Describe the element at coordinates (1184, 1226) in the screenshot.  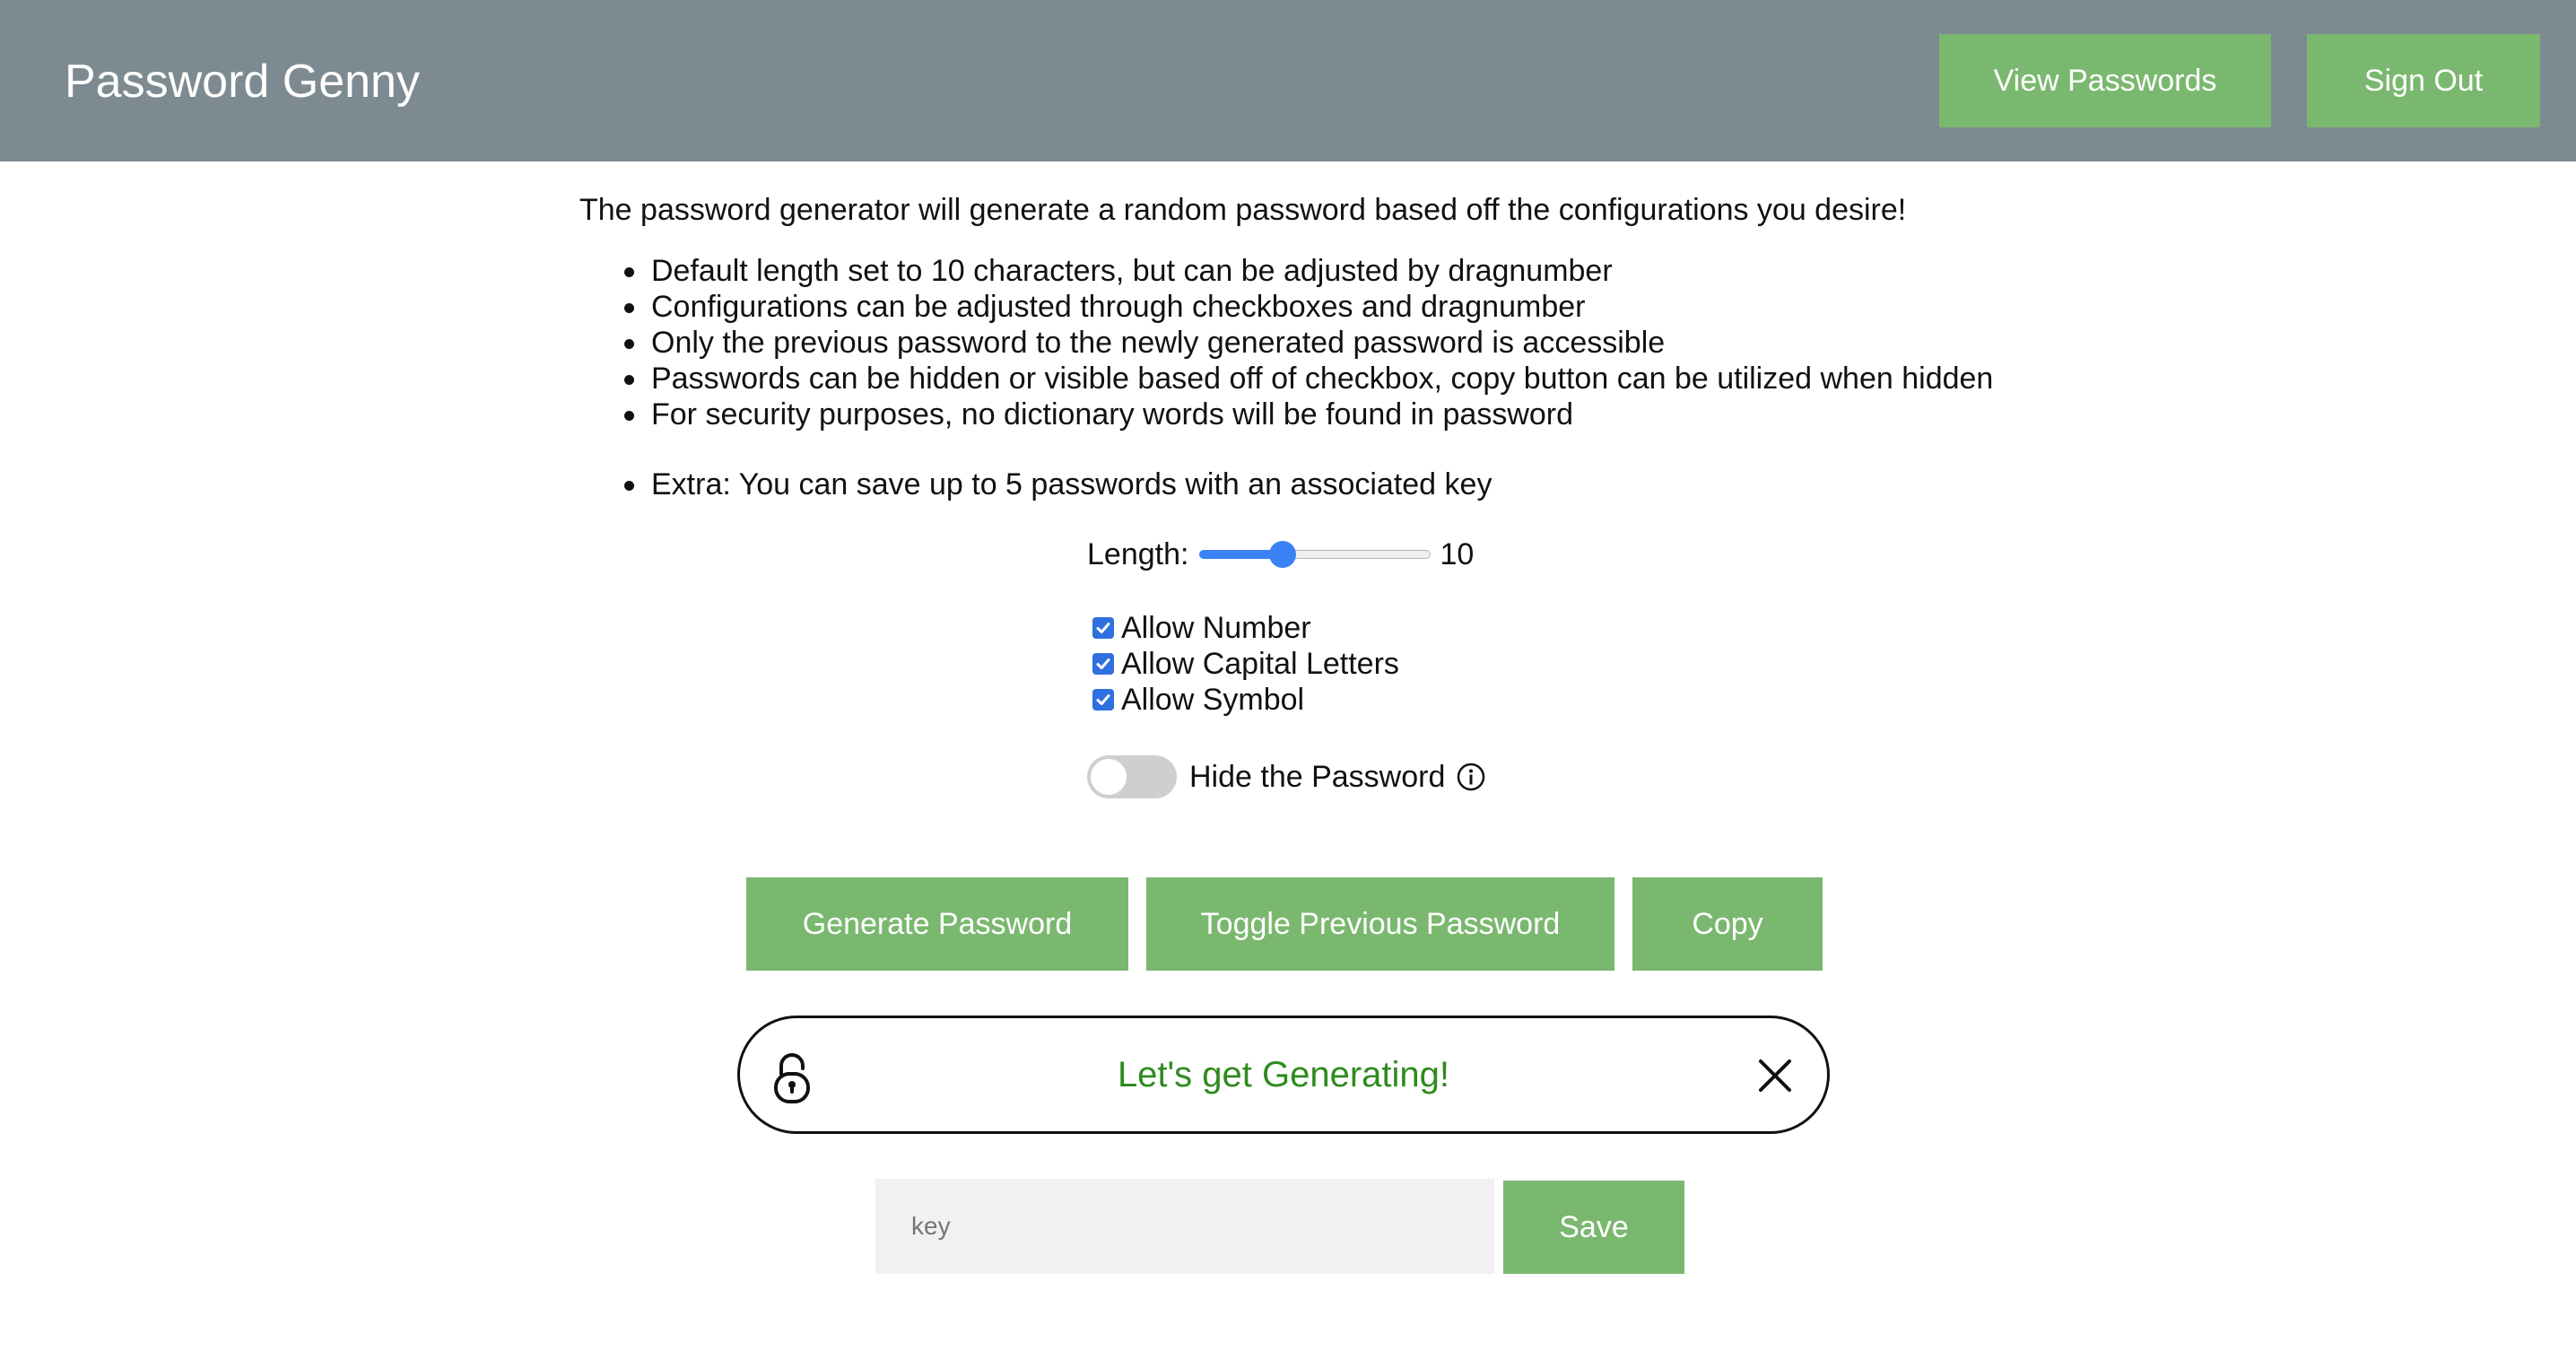
I see `key-input` at that location.